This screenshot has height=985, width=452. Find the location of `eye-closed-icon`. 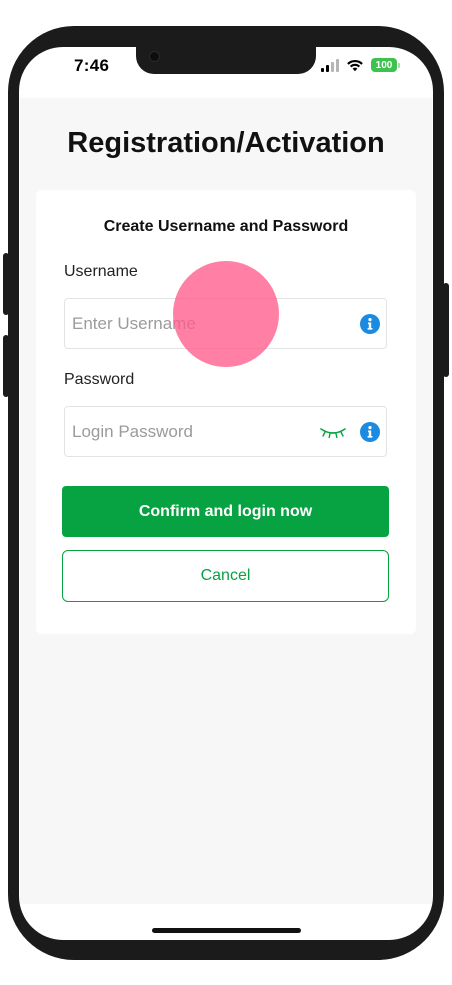

eye-closed-icon is located at coordinates (333, 432).